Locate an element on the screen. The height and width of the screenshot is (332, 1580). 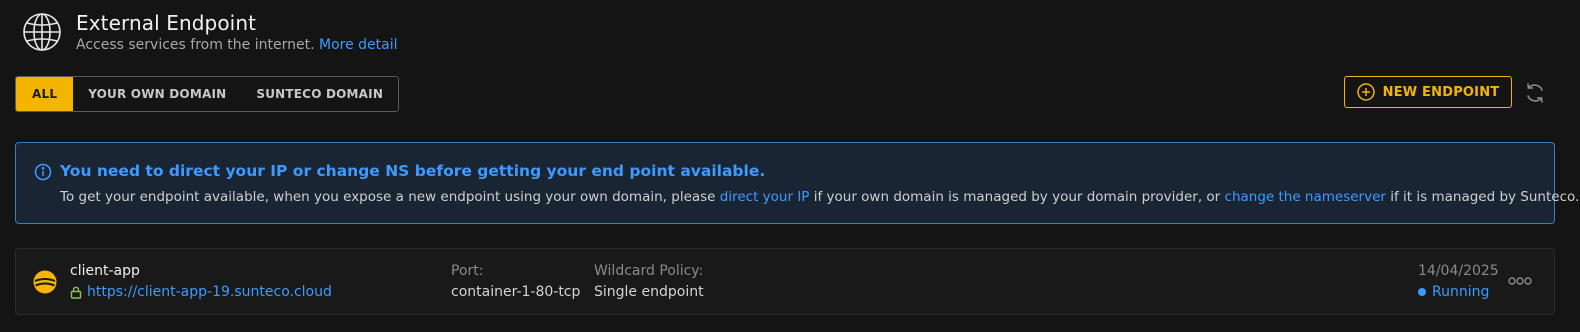
direct-ip-link: direct your IP is located at coordinates (765, 197).